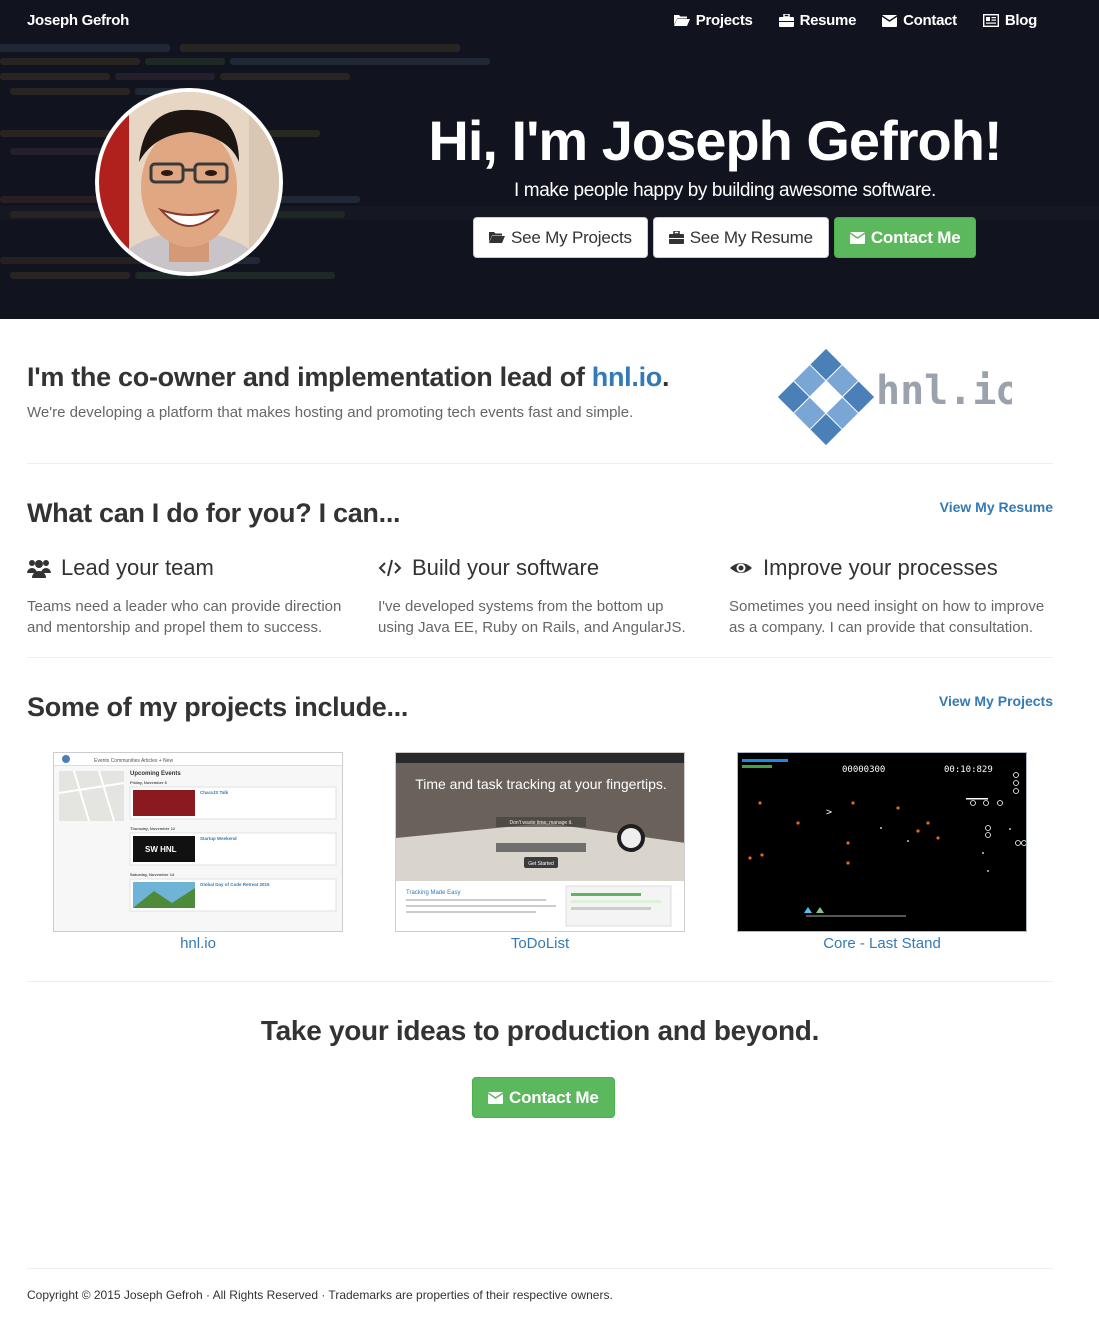  I want to click on project-link-hnl: hnl.io, so click(198, 943).